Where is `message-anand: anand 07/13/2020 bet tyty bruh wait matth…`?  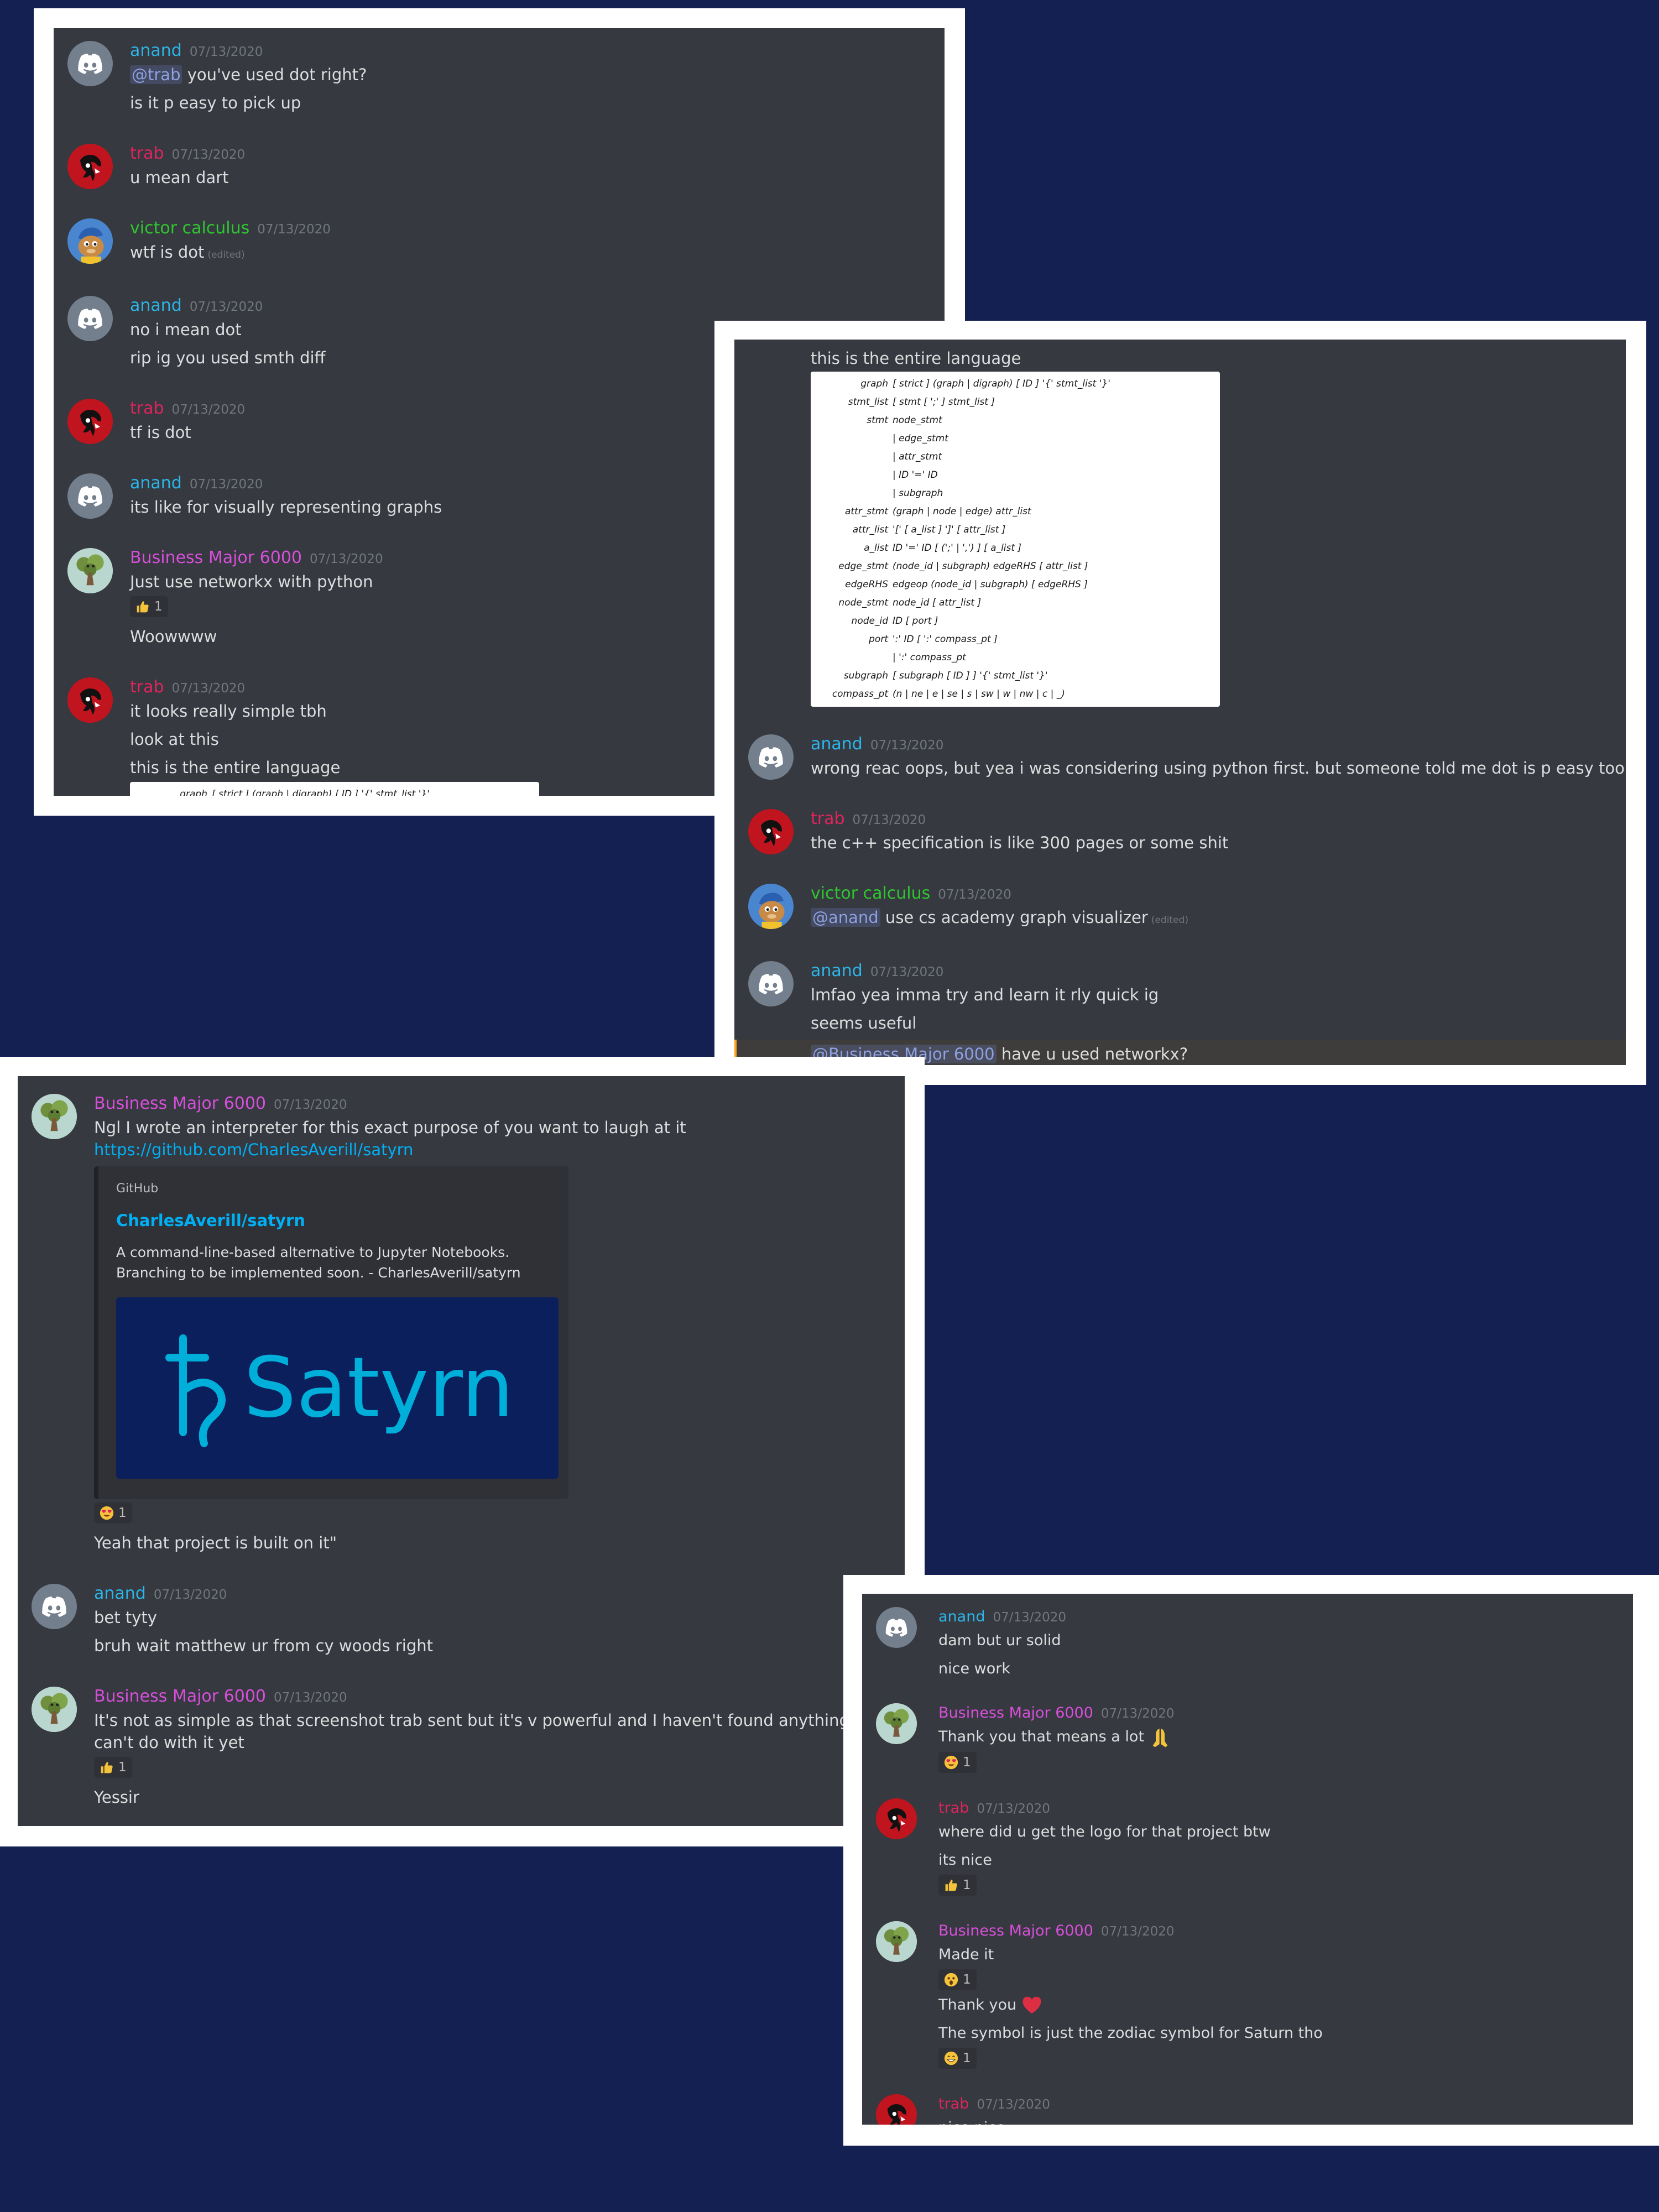
message-anand: anand 07/13/2020 bet tyty bruh wait matth… is located at coordinates (462, 1620).